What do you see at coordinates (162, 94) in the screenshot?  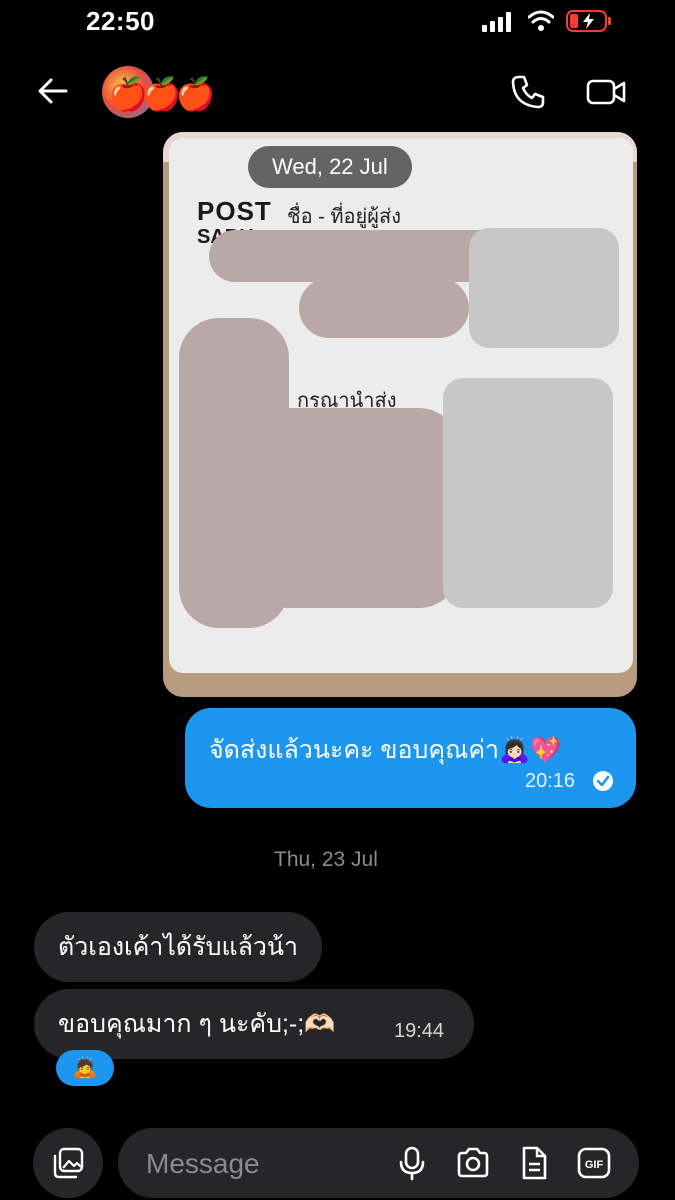 I see `contact-name: 🍎🍎🍎` at bounding box center [162, 94].